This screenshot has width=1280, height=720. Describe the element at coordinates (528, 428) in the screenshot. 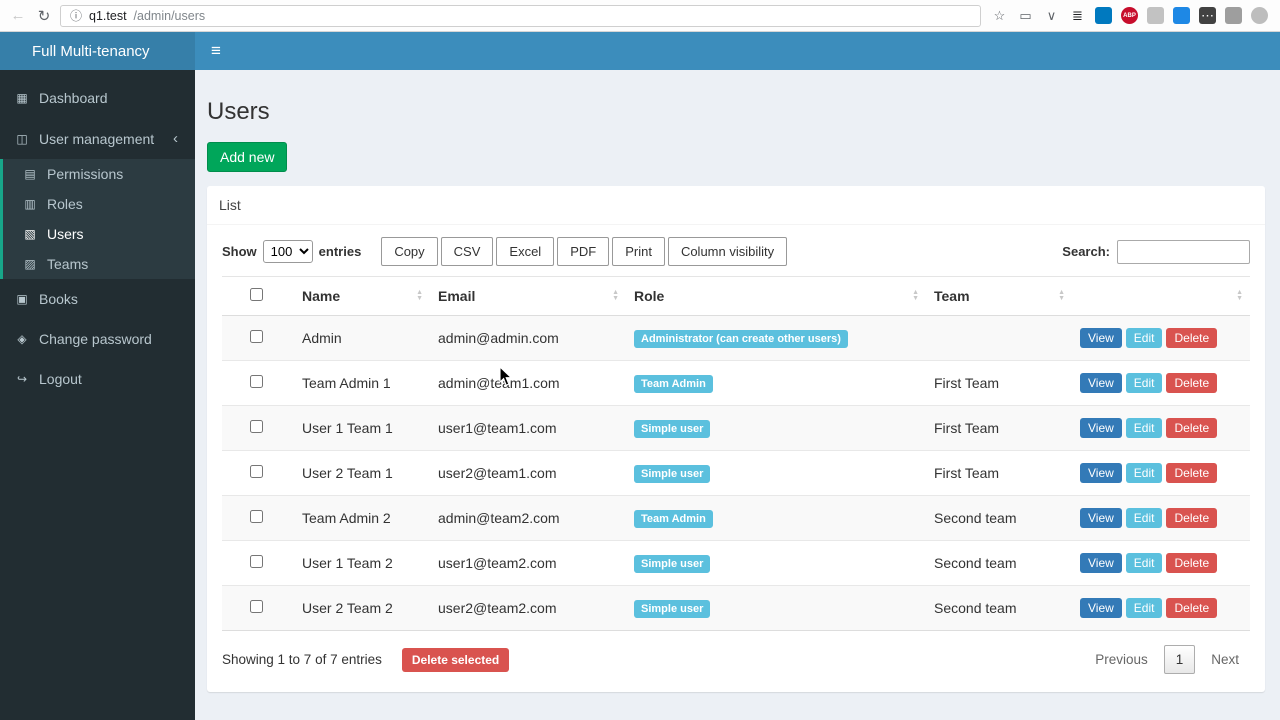

I see `email-cell: user1@team1.com` at that location.